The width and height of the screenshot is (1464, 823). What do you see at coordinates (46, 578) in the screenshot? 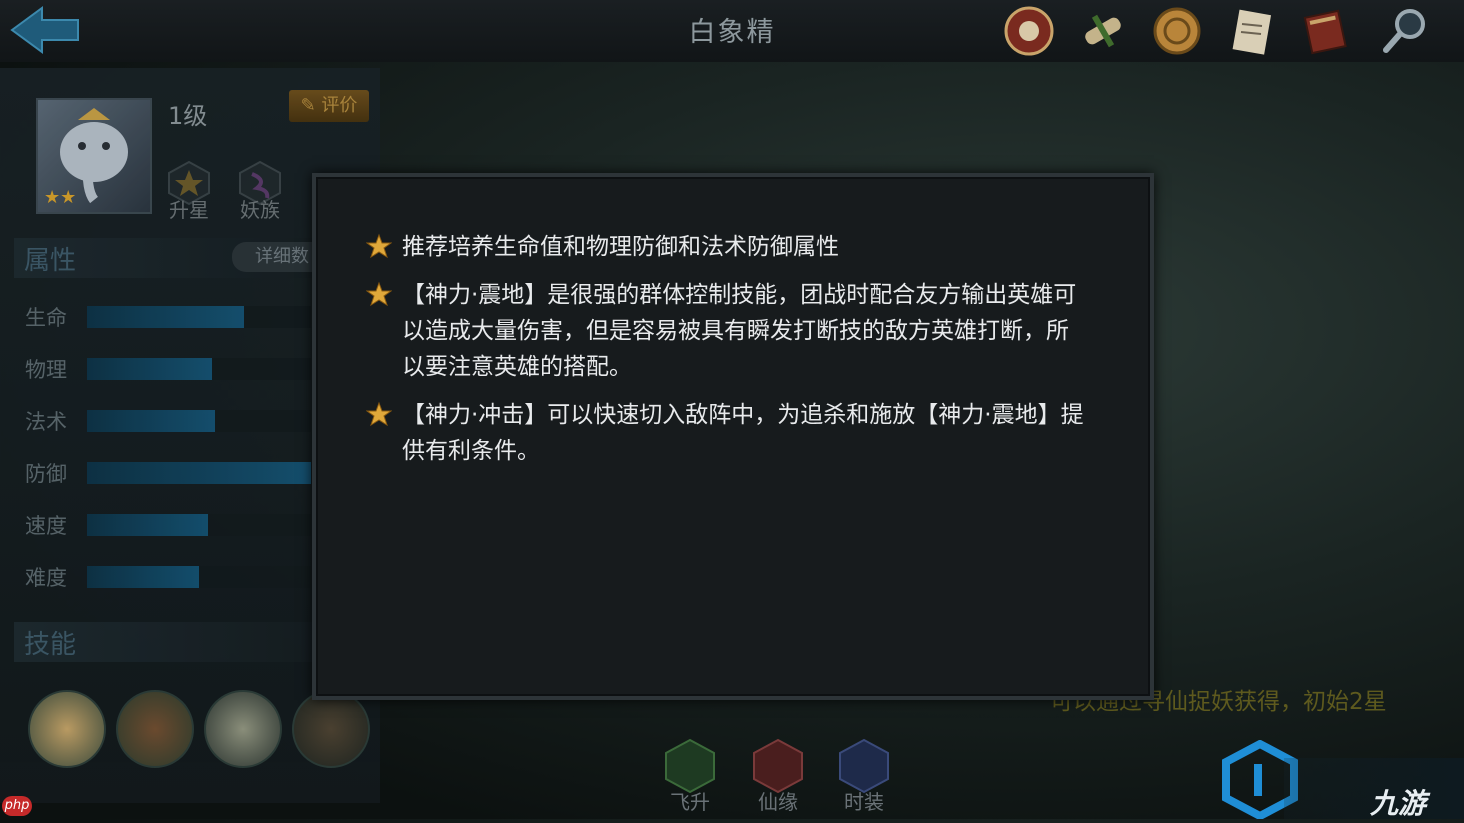
I see `stat-label: 难度` at bounding box center [46, 578].